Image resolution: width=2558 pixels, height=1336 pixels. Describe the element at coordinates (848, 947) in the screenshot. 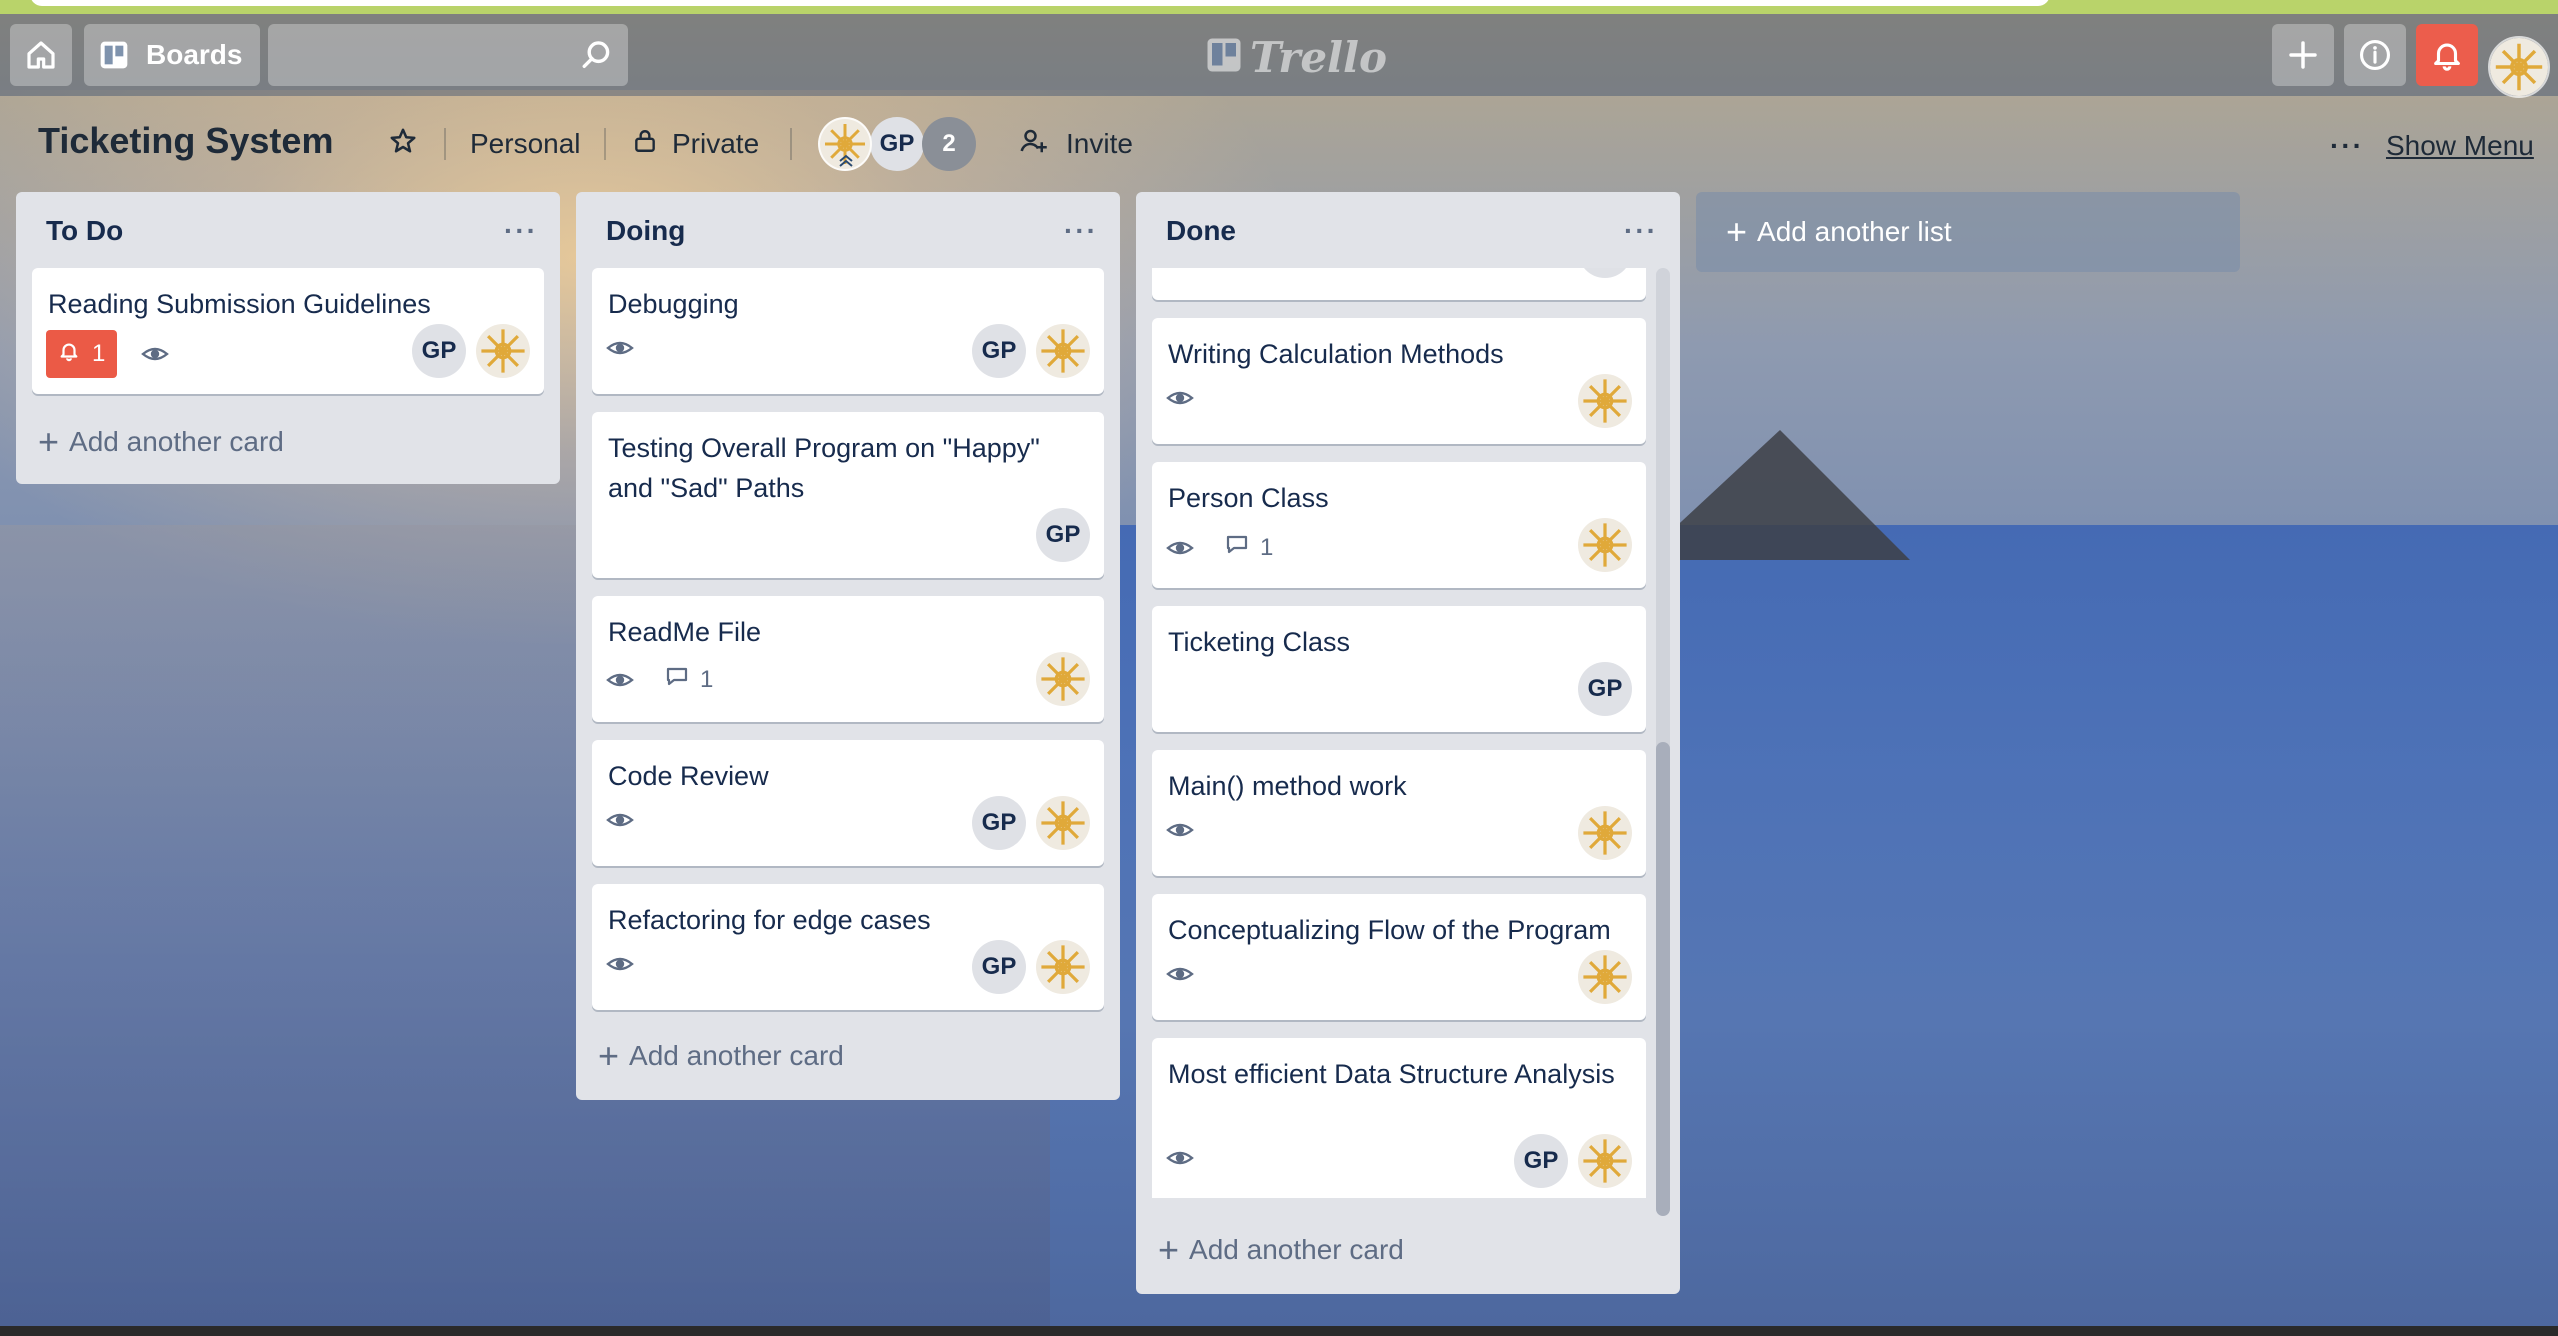

I see `card: Refactoring for edge cases GP` at that location.